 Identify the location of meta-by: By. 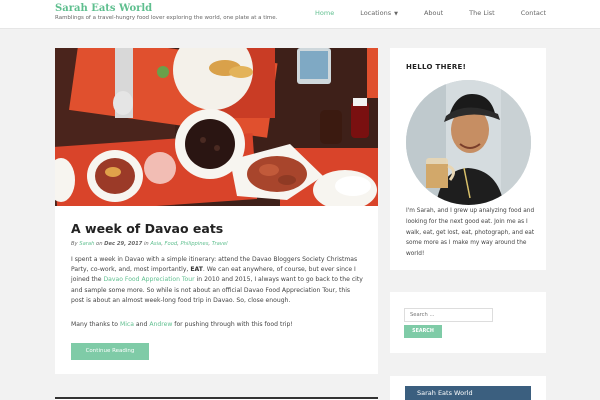
(74, 244).